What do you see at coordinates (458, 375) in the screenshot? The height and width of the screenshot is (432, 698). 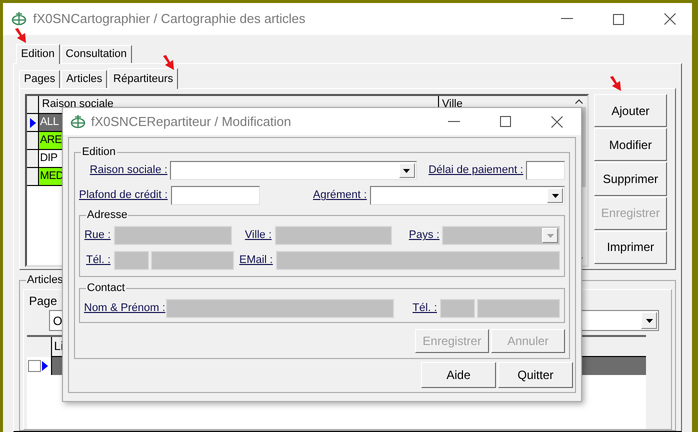 I see `button: Aide` at bounding box center [458, 375].